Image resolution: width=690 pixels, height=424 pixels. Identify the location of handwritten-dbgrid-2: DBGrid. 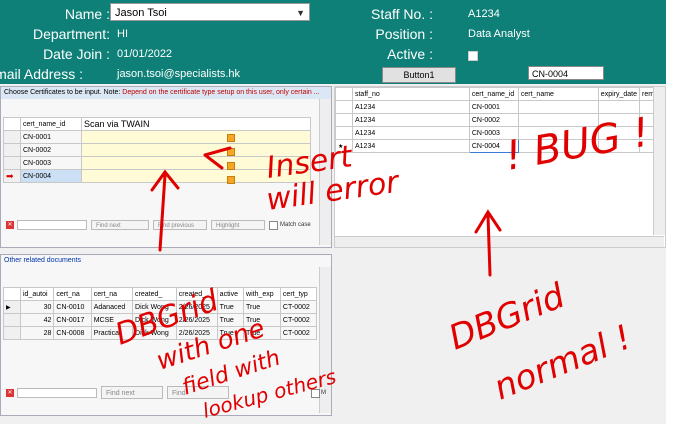
(506, 317).